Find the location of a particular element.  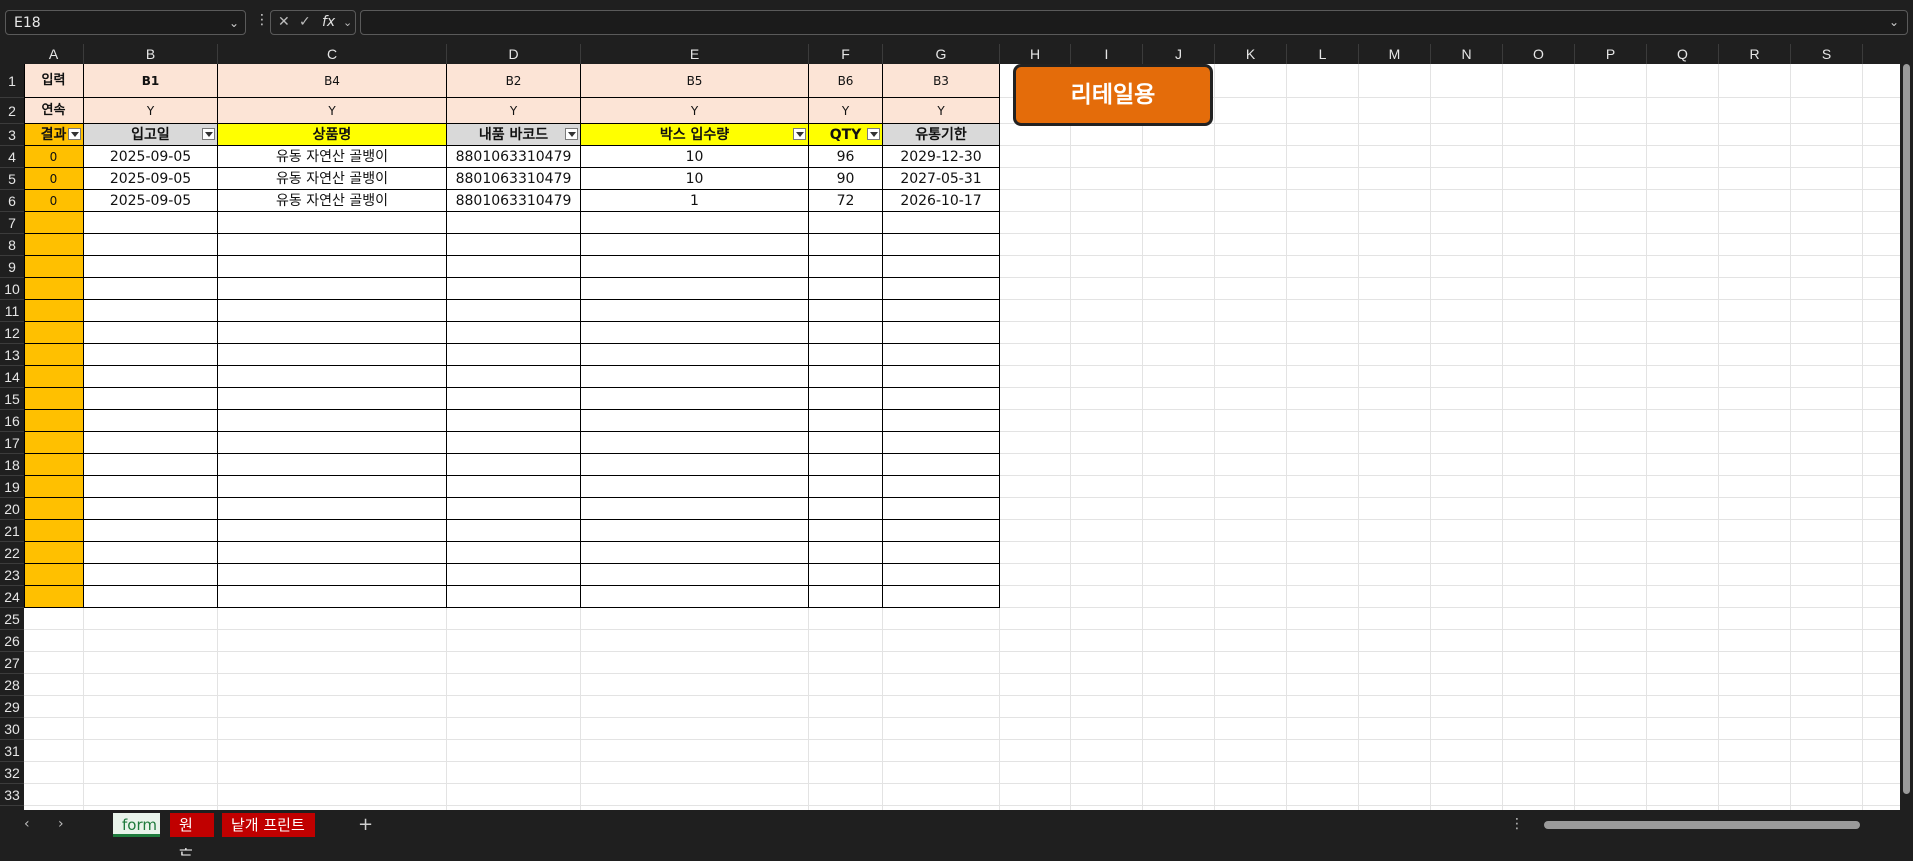

result-cell: 0 is located at coordinates (54, 201).